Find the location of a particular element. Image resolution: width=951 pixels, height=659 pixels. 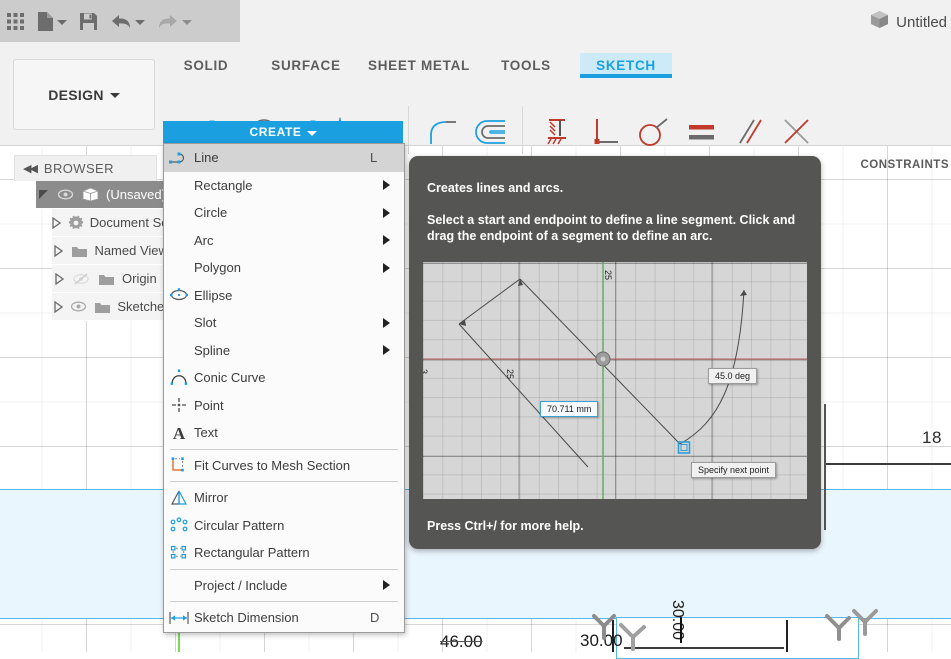

menu-item-spline: Spline is located at coordinates (284, 351).